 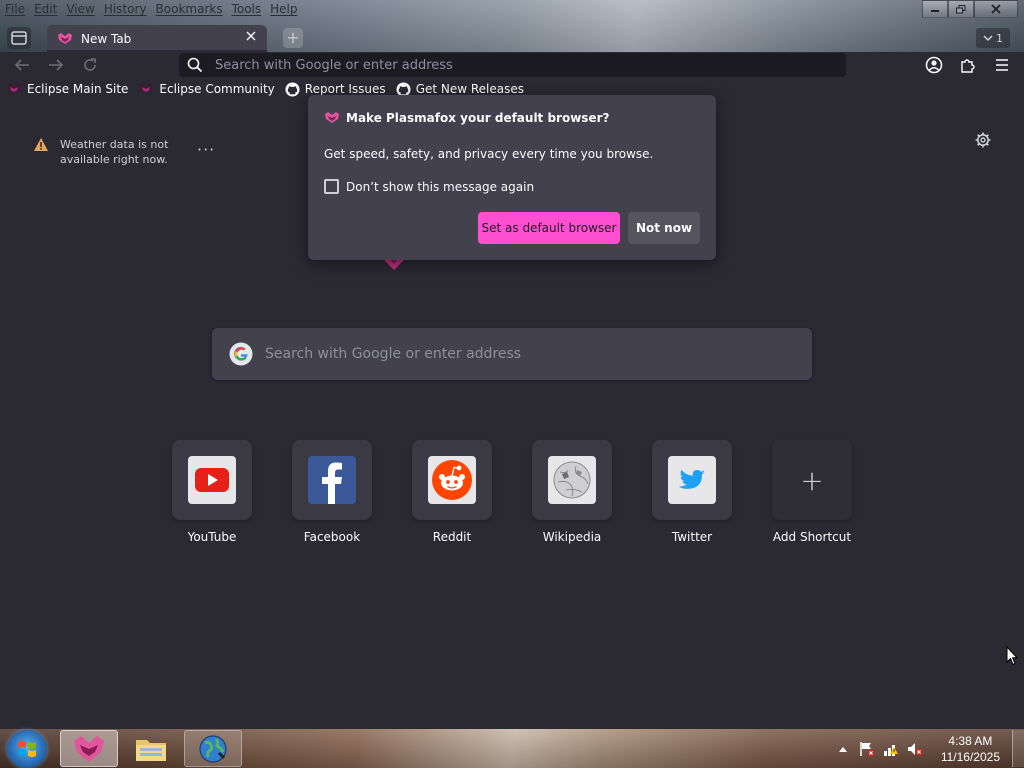 I want to click on bookmark-label: Eclipse Main Site, so click(x=78, y=89).